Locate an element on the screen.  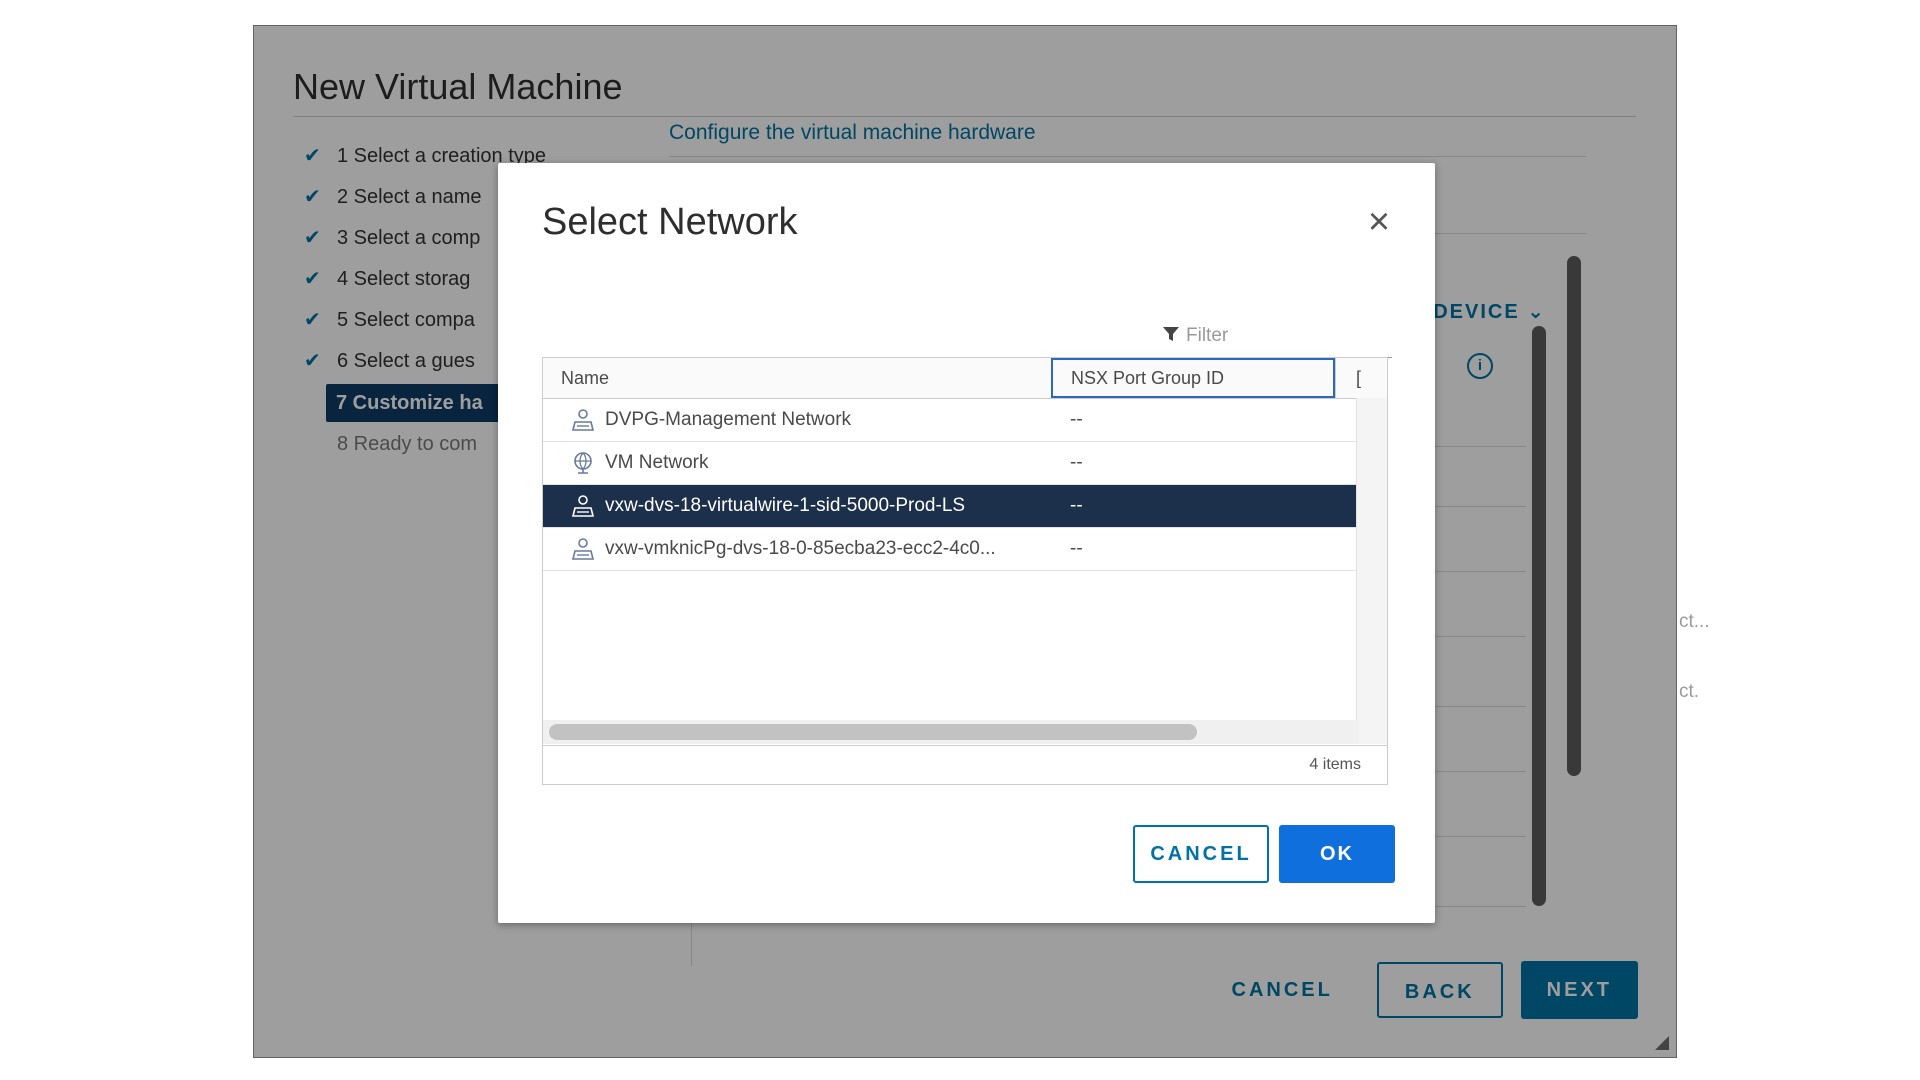
filter-field is located at coordinates (1276, 335).